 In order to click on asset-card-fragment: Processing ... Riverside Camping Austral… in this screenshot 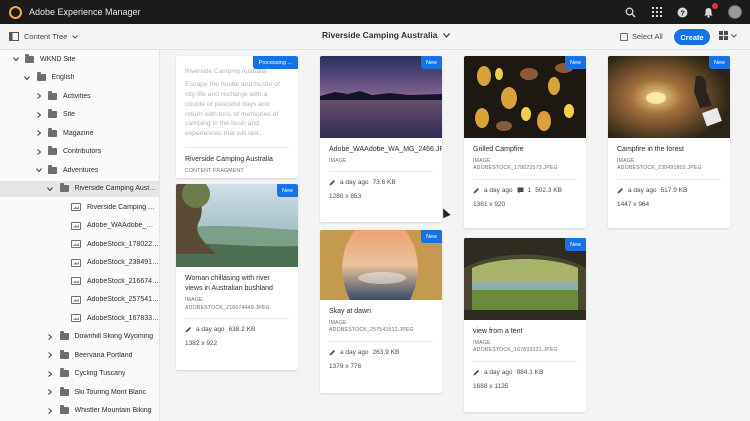, I will do `click(237, 117)`.